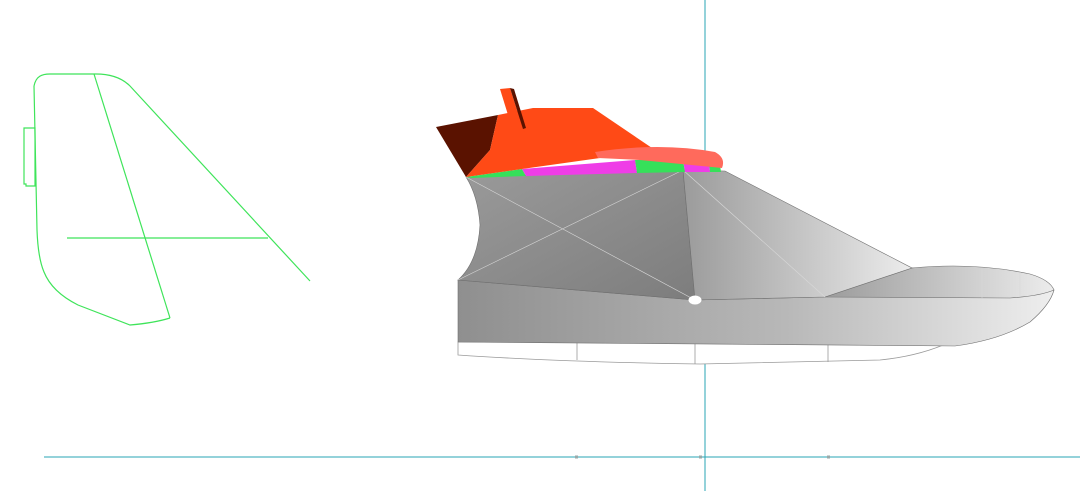 This screenshot has height=491, width=1080. I want to click on fin-leading-edge, so click(102, 205).